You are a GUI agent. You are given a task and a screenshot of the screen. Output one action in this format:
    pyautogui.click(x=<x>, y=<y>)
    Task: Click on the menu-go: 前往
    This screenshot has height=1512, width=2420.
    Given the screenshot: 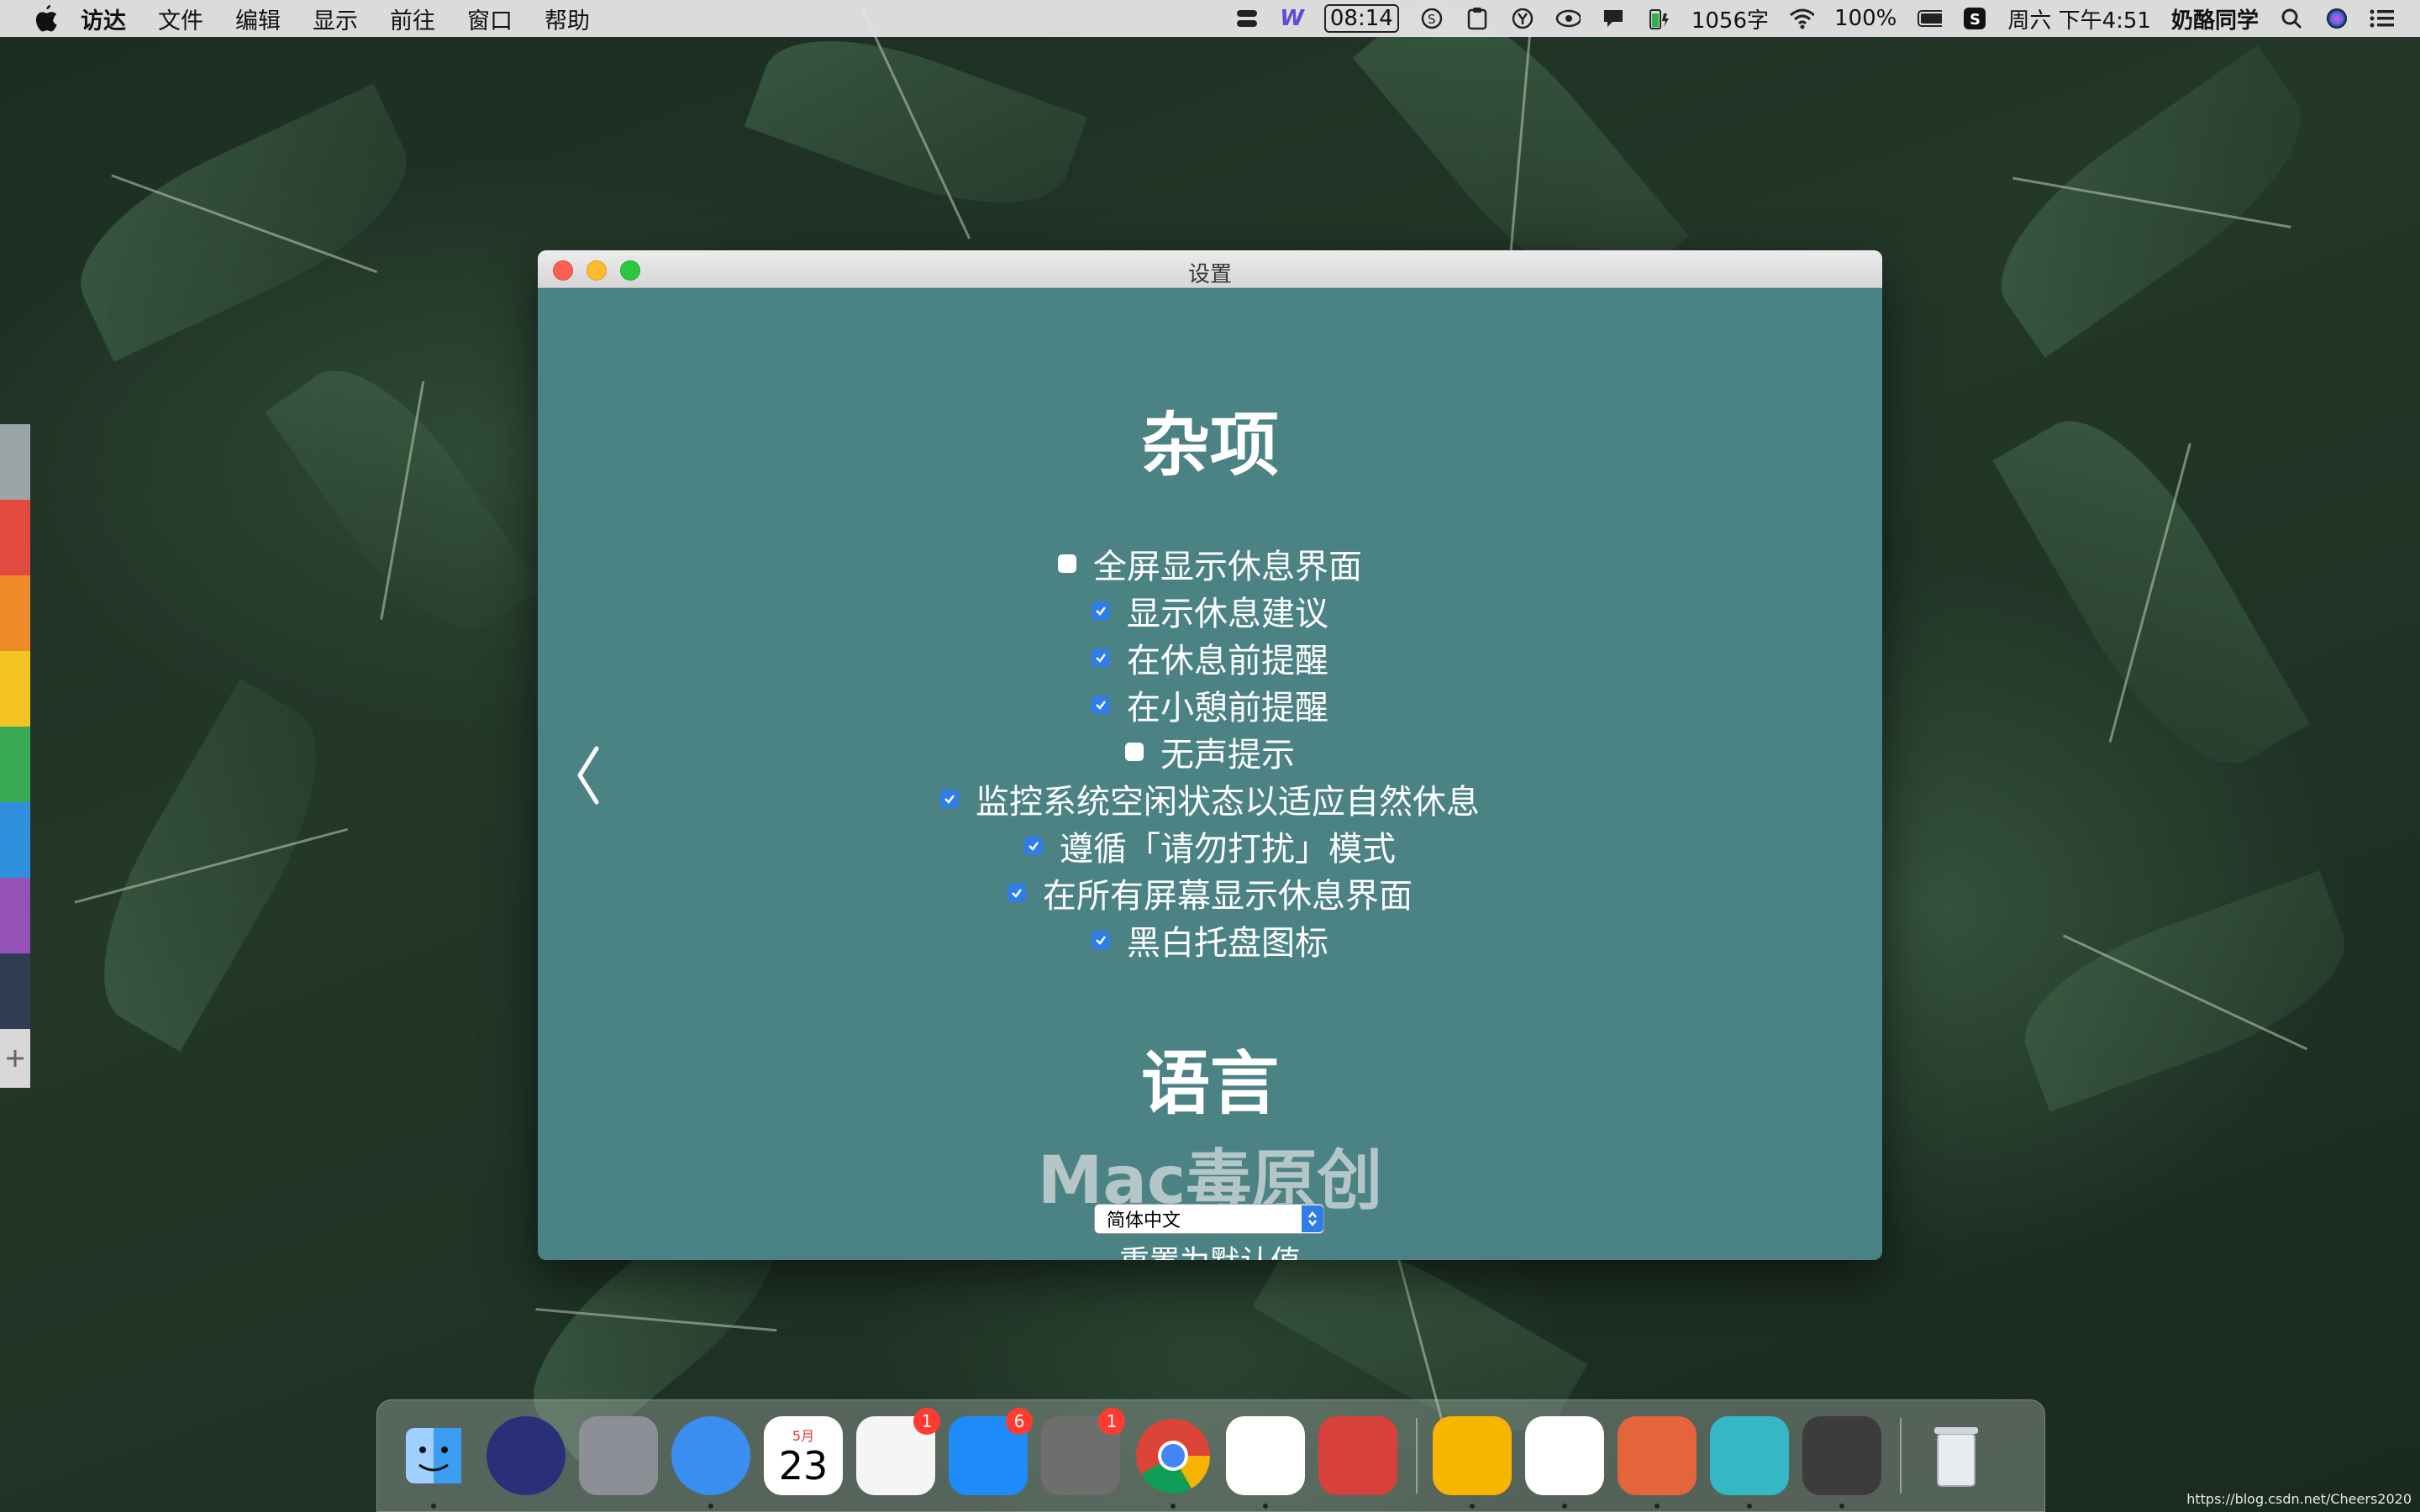 What is the action you would take?
    pyautogui.click(x=412, y=19)
    